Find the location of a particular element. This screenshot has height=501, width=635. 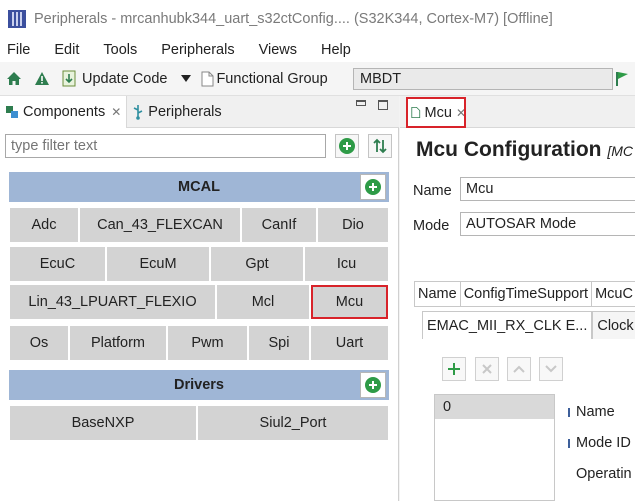

drivers-add-button is located at coordinates (373, 385).